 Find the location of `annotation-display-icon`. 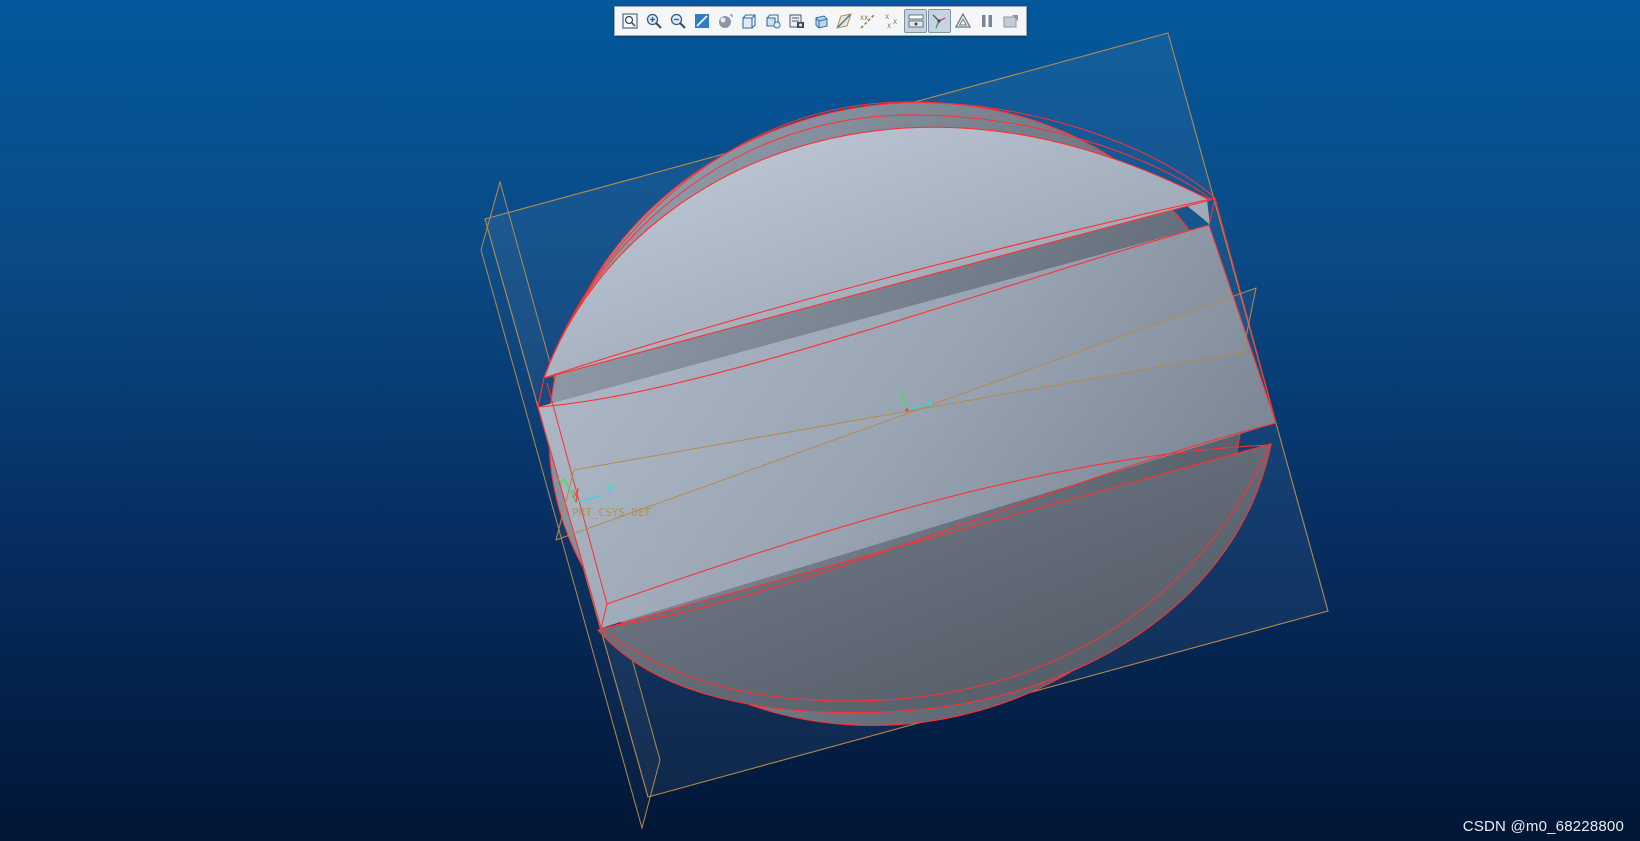

annotation-display-icon is located at coordinates (939, 21).